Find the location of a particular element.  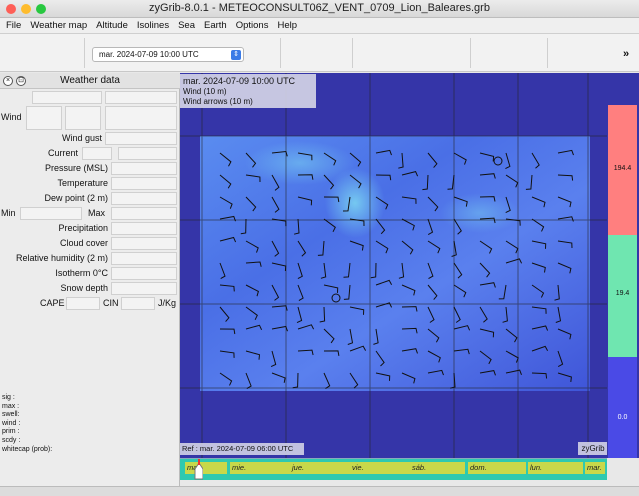

menu-sea: Sea is located at coordinates (186, 25).